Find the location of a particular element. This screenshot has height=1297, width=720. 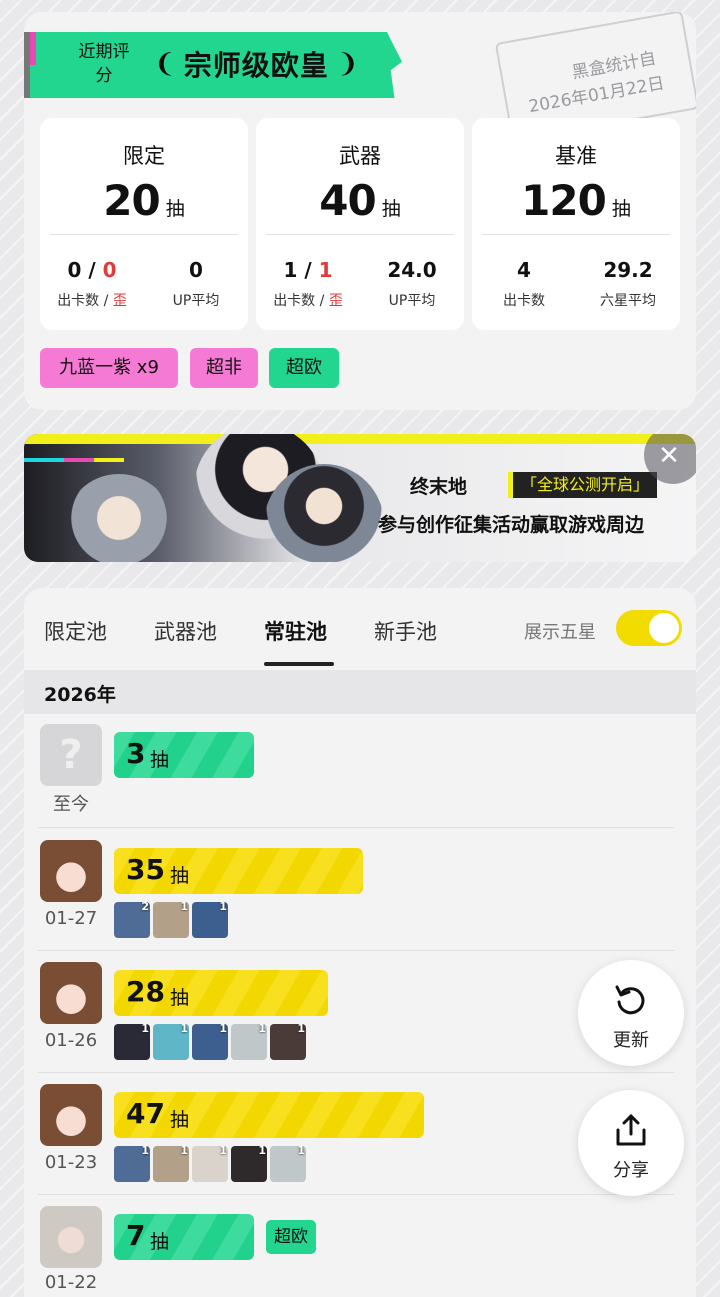

ad-game-logo: 终末地 is located at coordinates (439, 487).